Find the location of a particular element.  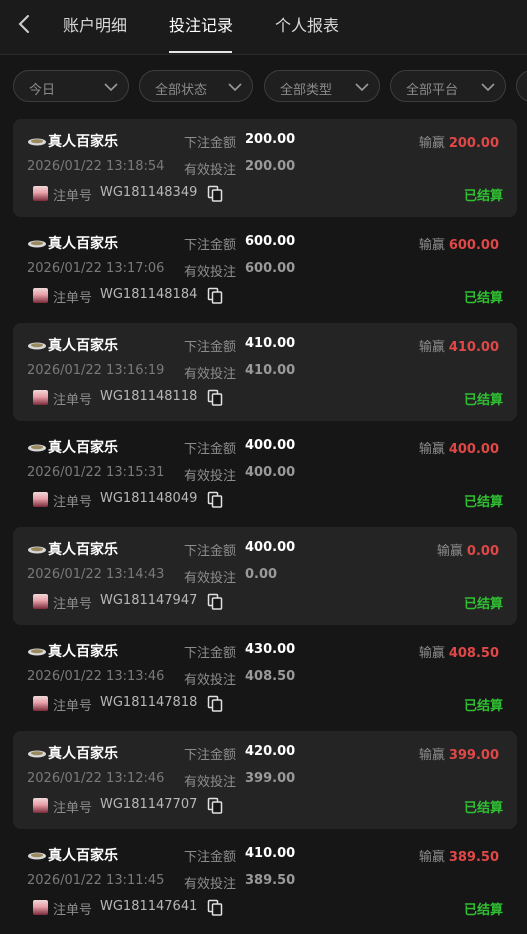

tab-personal-report: 个人报表 is located at coordinates (307, 24).